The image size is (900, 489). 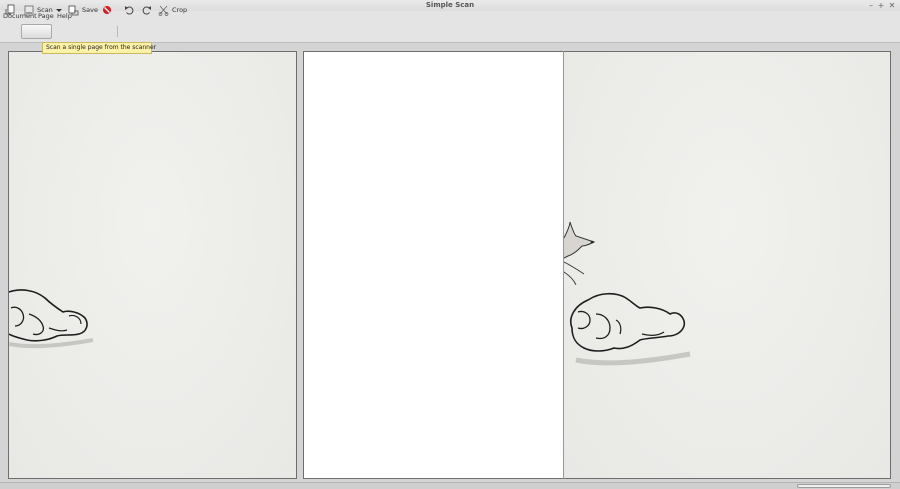 What do you see at coordinates (36, 31) in the screenshot?
I see `scan-button` at bounding box center [36, 31].